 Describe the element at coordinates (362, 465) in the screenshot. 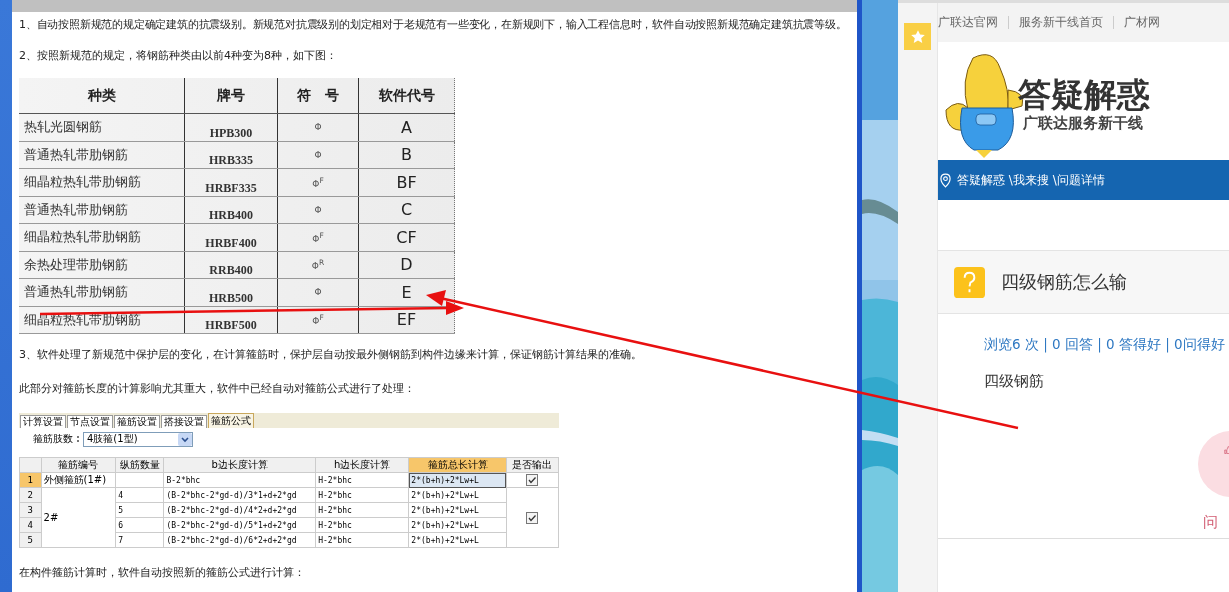

I see `column-header: h边长度计算` at that location.